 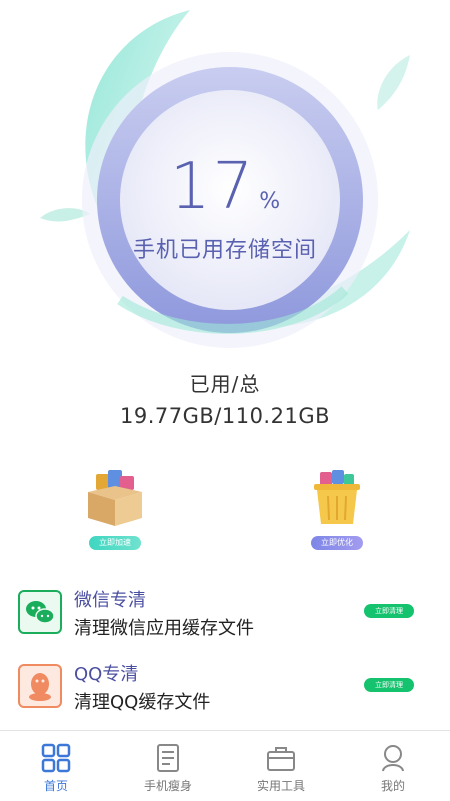 I want to click on tab-slim: 手机瘦身, so click(x=168, y=768).